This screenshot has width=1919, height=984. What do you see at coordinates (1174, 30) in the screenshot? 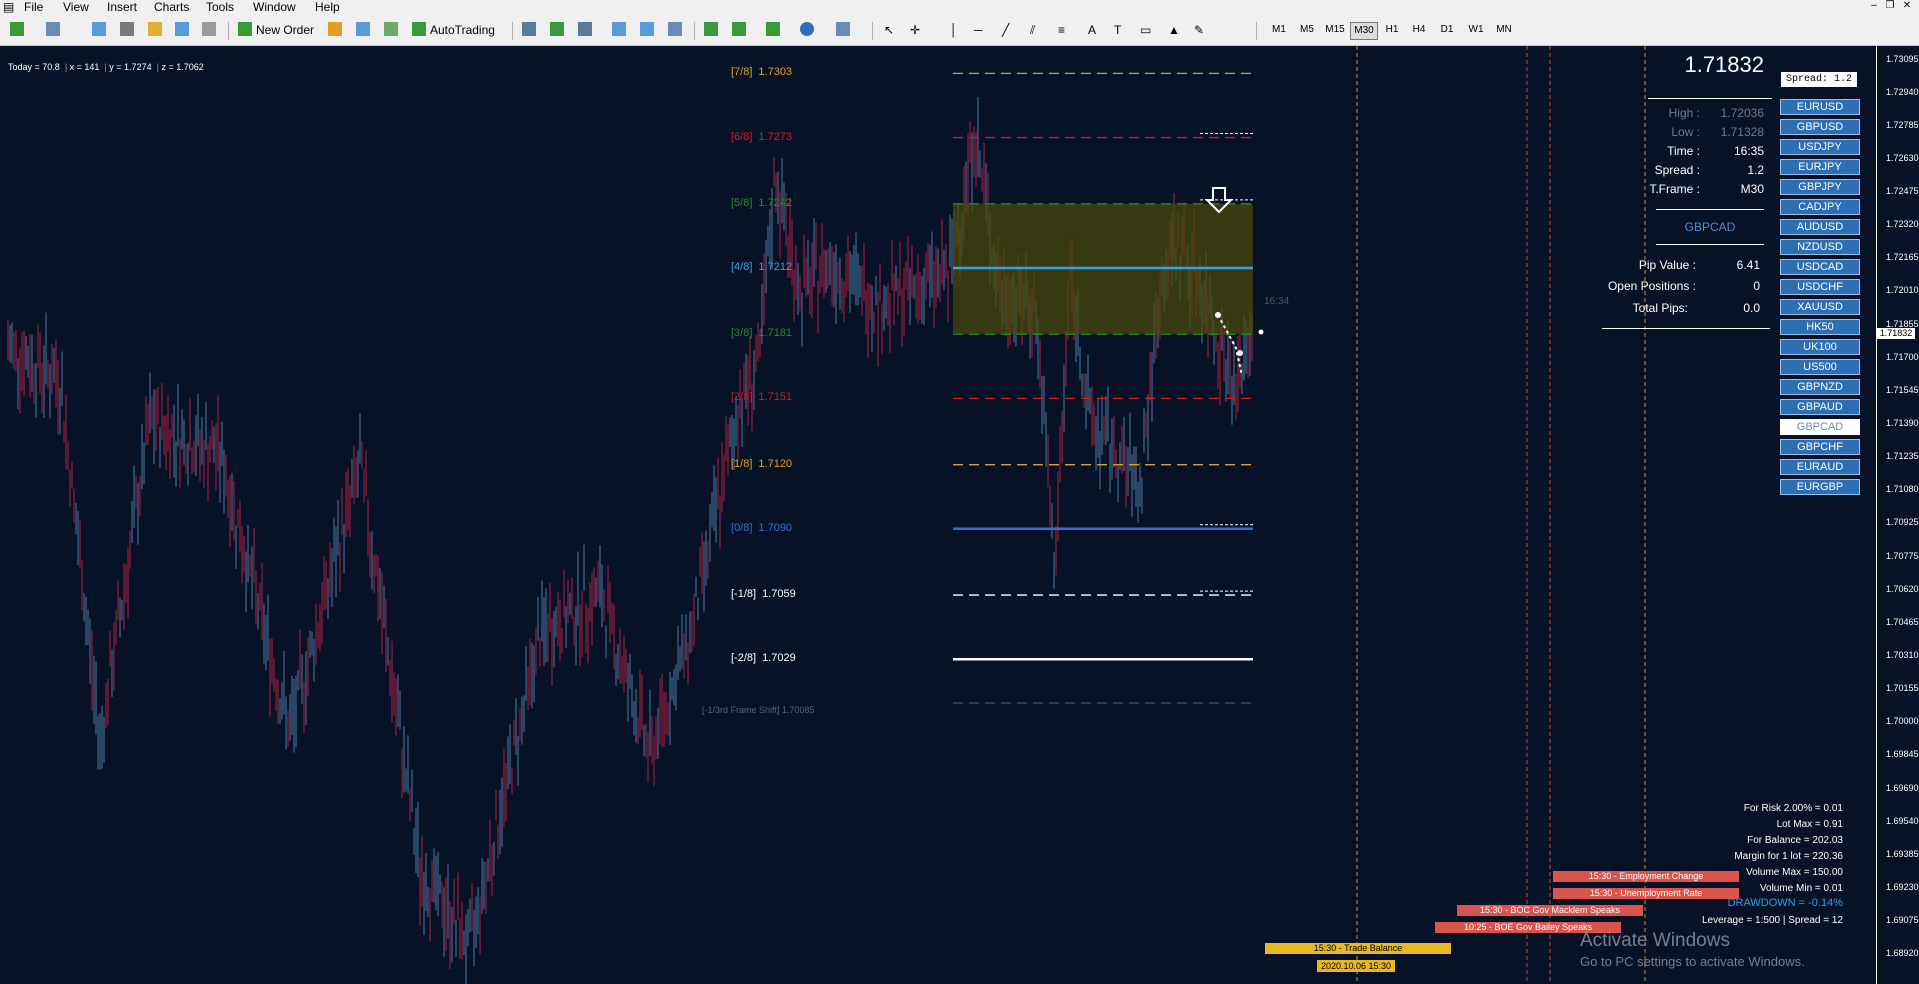
I see `triangle-icon: ▲` at bounding box center [1174, 30].